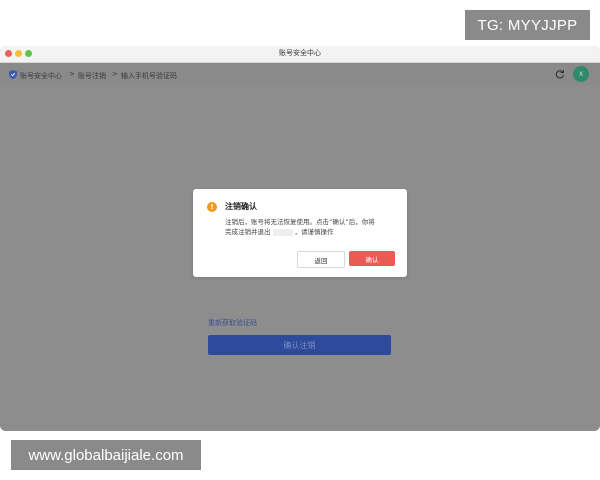 Image resolution: width=600 pixels, height=480 pixels. What do you see at coordinates (314, 232) in the screenshot?
I see `dialog-message-line2-suffix: ，请谨慎操作` at bounding box center [314, 232].